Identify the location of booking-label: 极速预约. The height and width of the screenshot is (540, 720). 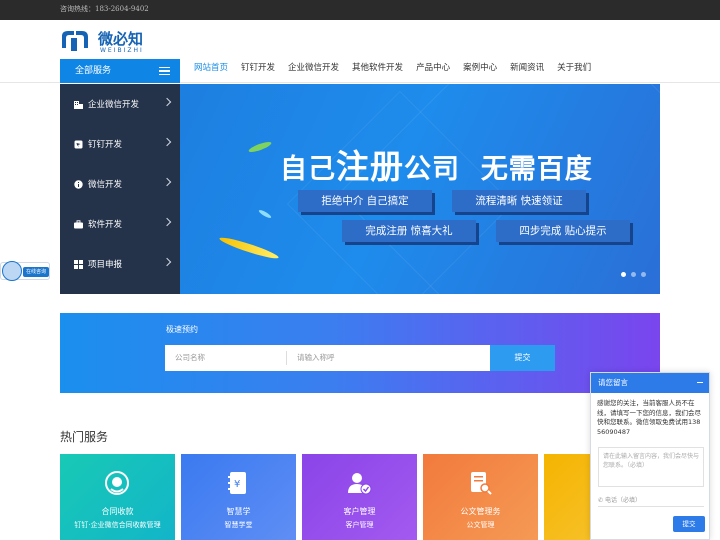
(182, 329).